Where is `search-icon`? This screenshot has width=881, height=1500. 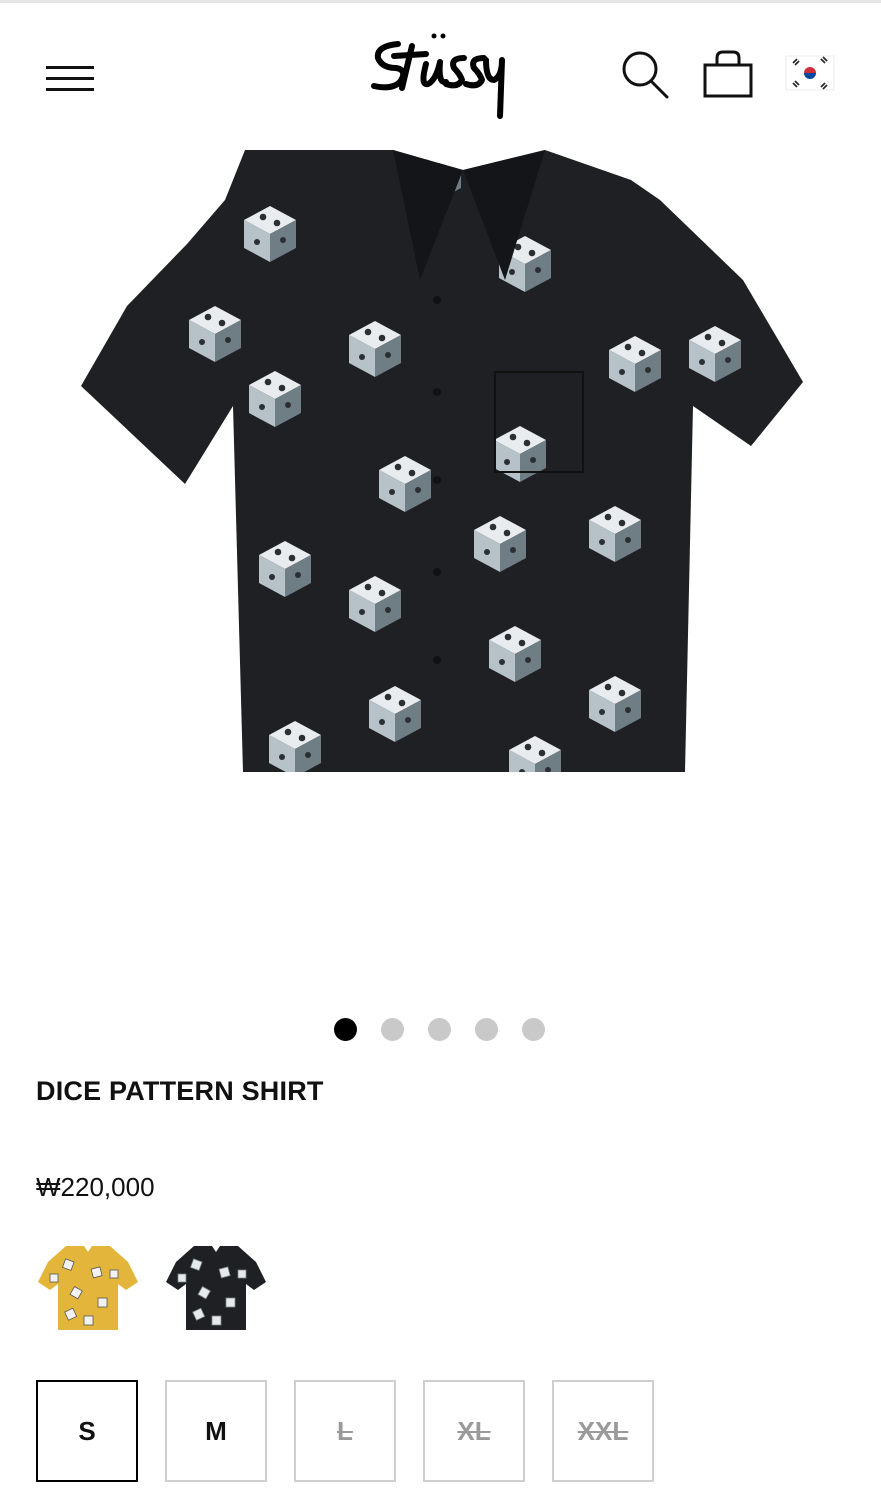
search-icon is located at coordinates (645, 74).